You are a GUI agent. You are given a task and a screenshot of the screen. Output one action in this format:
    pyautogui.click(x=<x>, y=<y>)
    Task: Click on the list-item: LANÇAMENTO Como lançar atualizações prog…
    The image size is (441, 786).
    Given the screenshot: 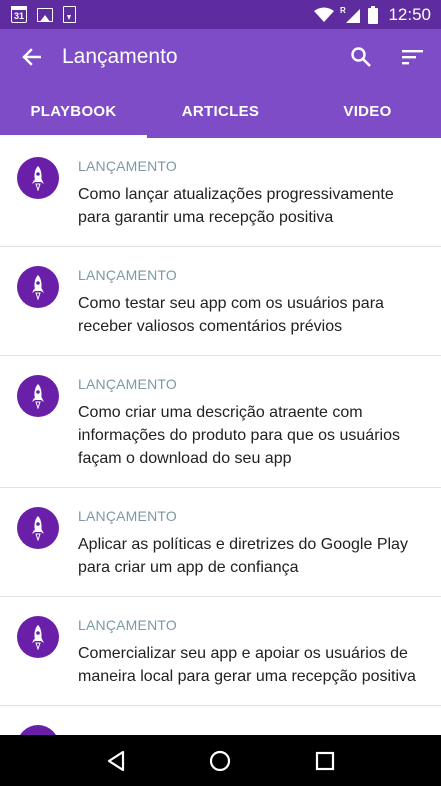 What is the action you would take?
    pyautogui.click(x=220, y=192)
    